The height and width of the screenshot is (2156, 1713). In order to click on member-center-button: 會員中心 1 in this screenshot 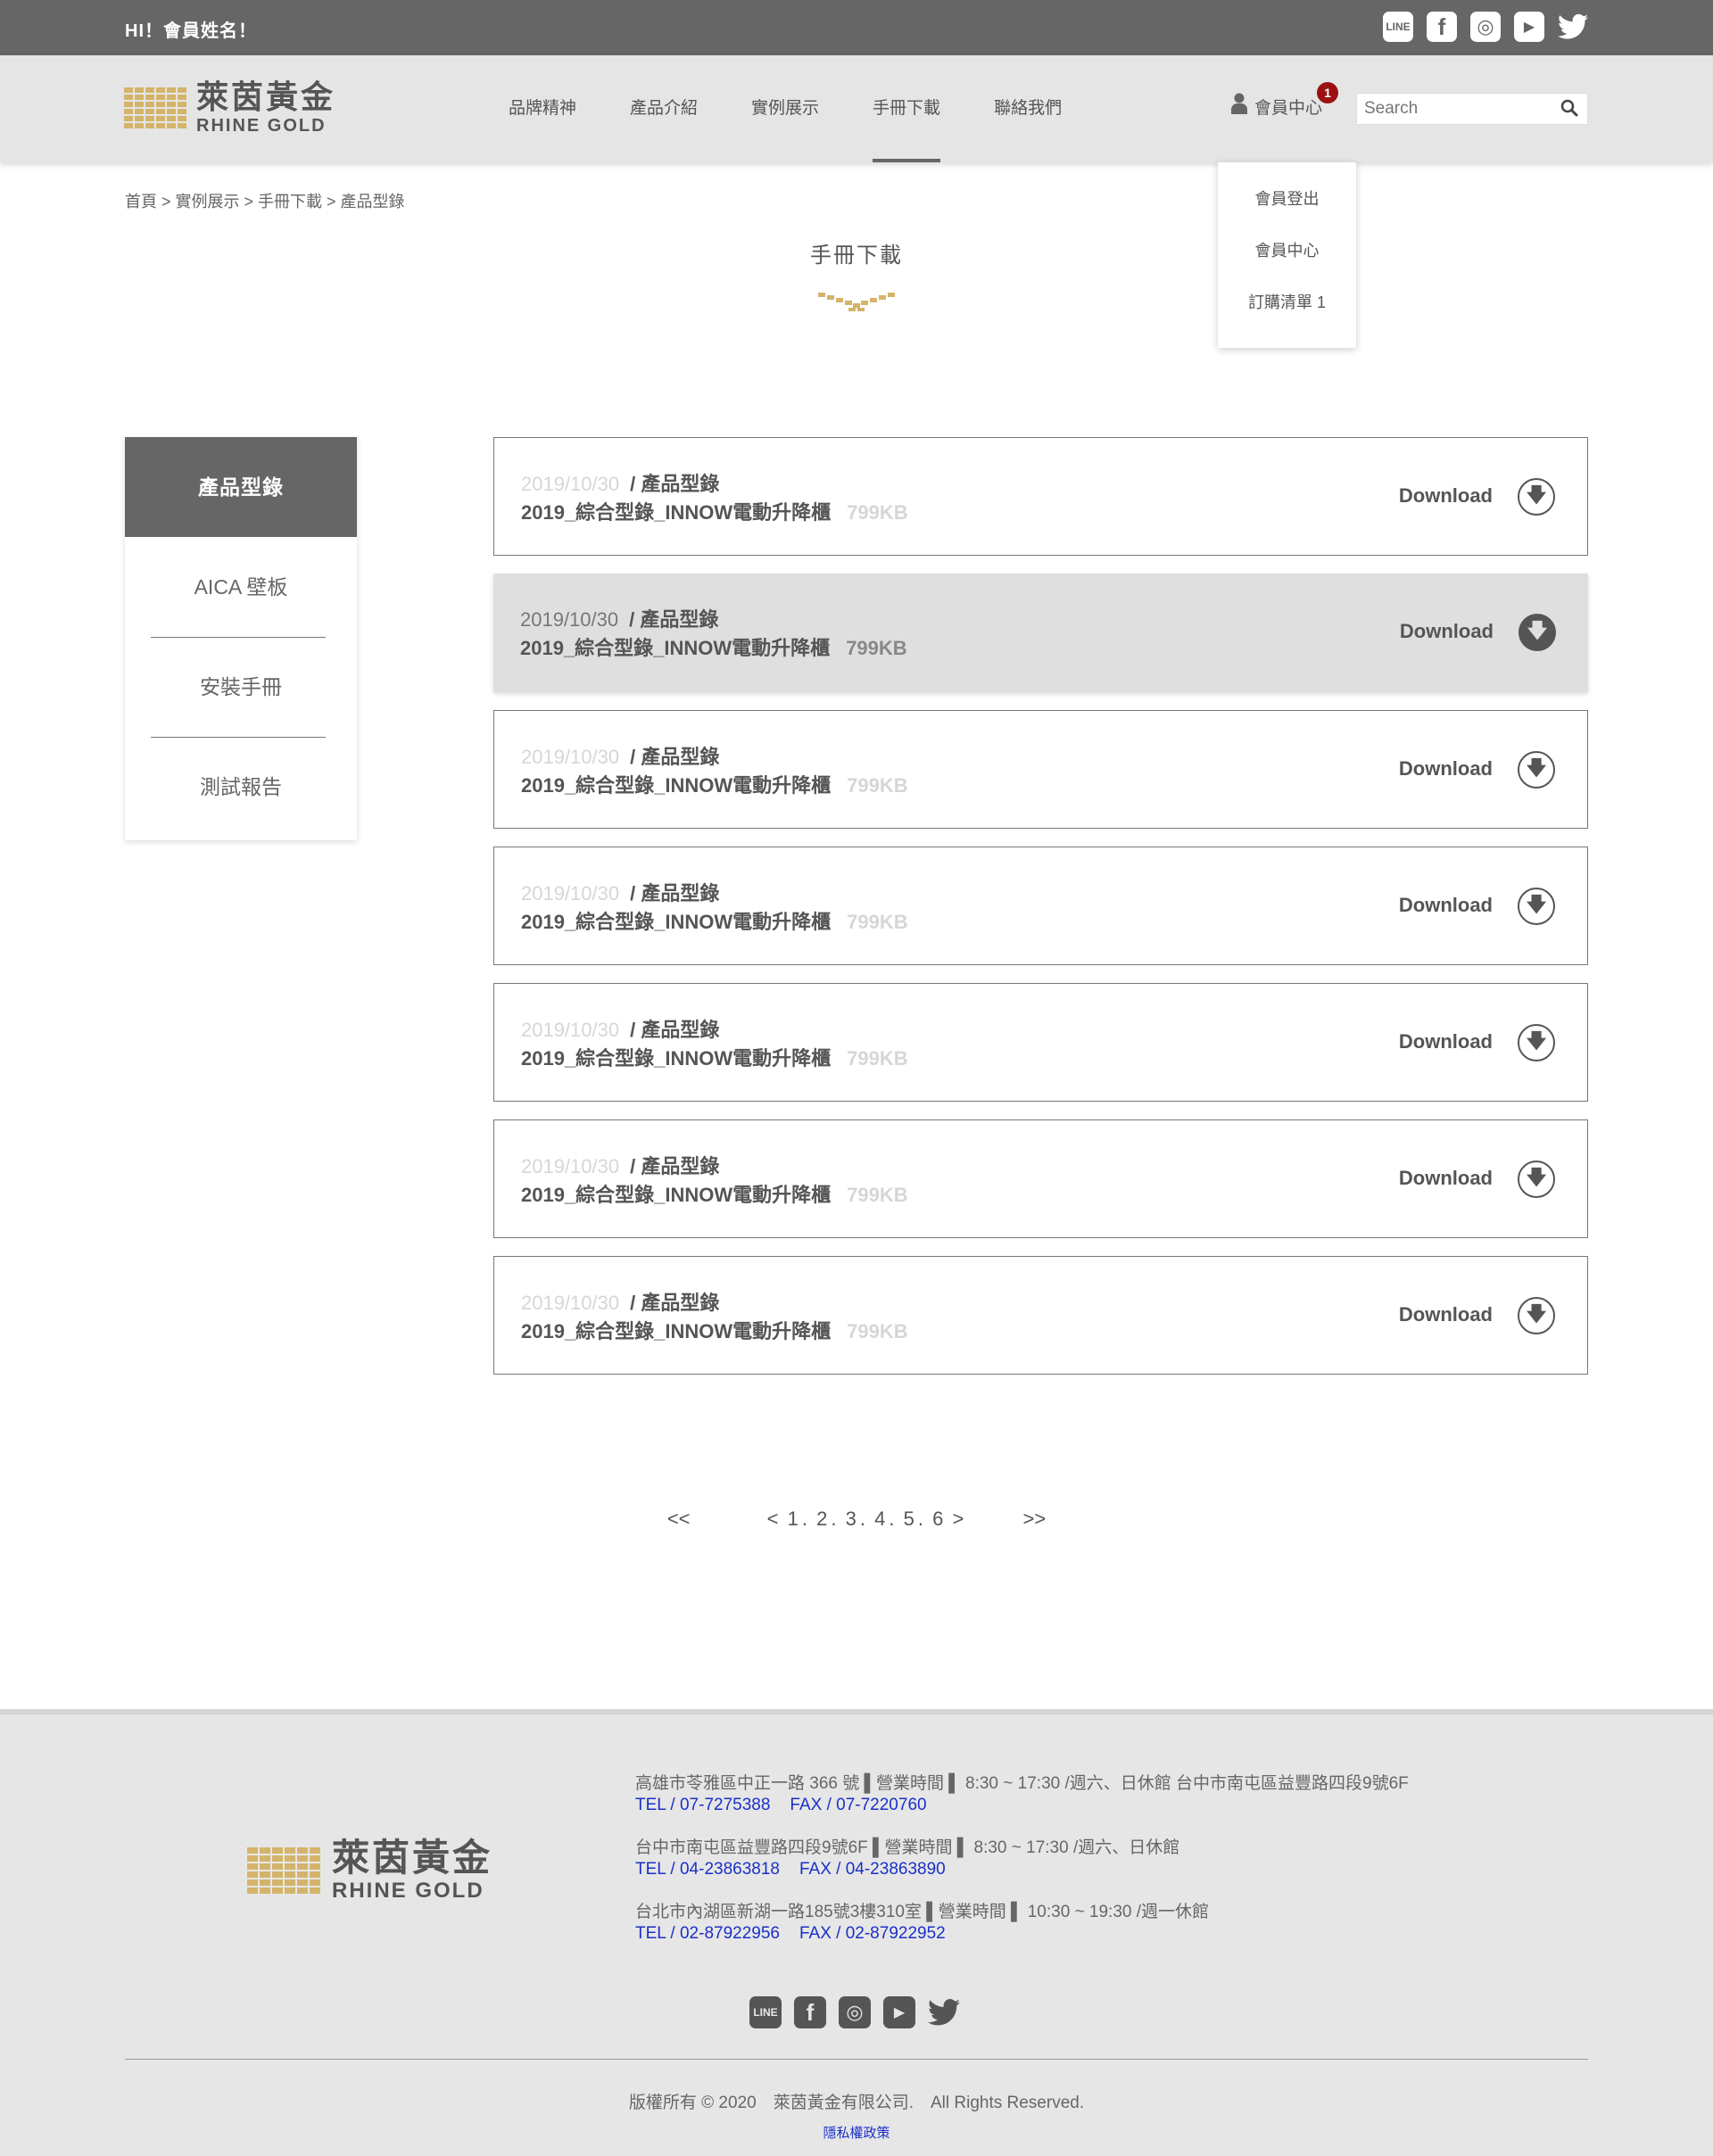, I will do `click(1285, 101)`.